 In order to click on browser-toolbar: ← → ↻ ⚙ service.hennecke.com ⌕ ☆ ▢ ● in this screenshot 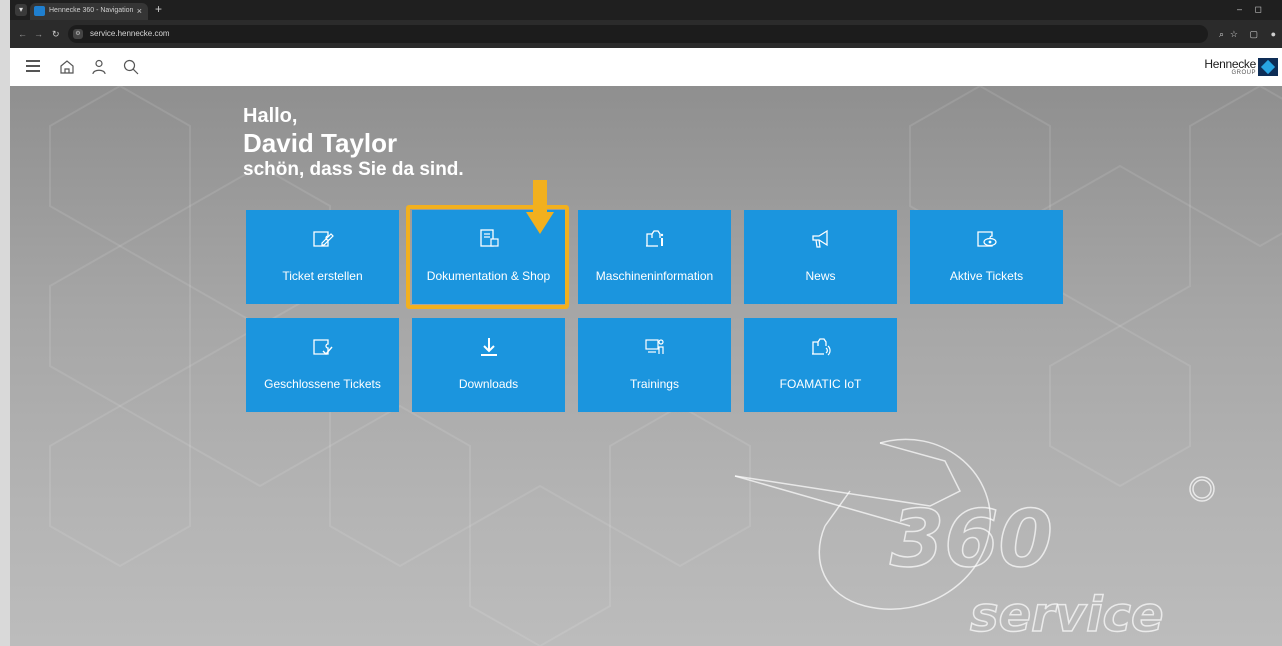, I will do `click(646, 34)`.